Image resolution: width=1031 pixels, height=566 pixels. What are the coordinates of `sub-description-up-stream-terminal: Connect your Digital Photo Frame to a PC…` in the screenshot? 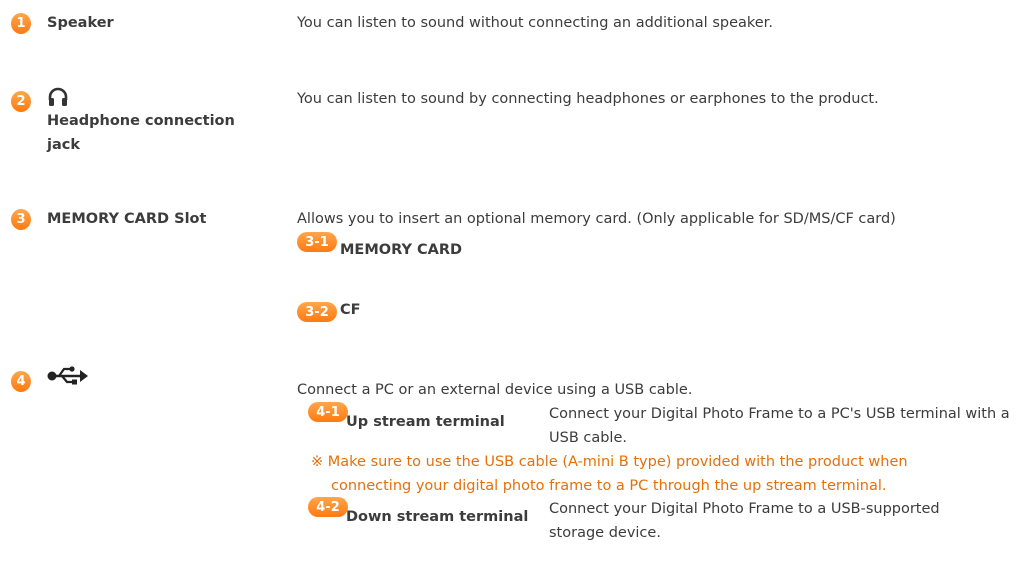 It's located at (779, 426).